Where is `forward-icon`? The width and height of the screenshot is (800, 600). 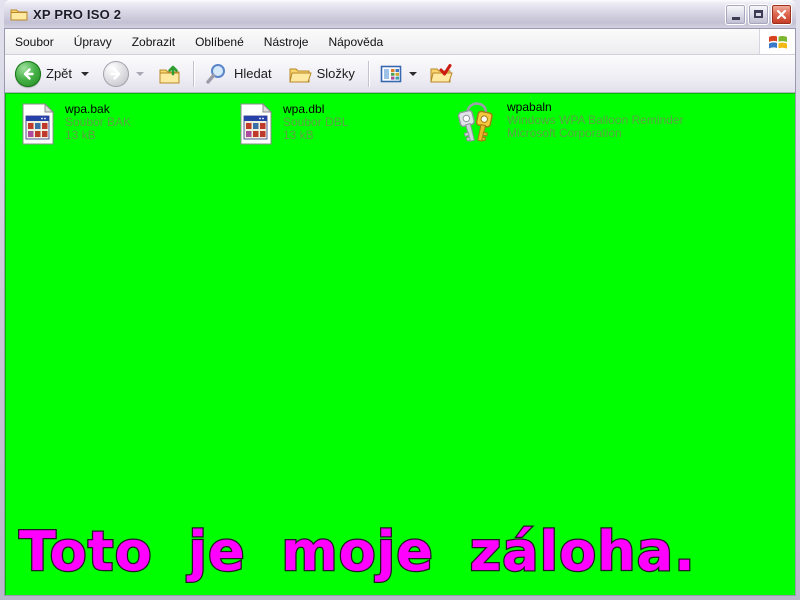
forward-icon is located at coordinates (116, 73).